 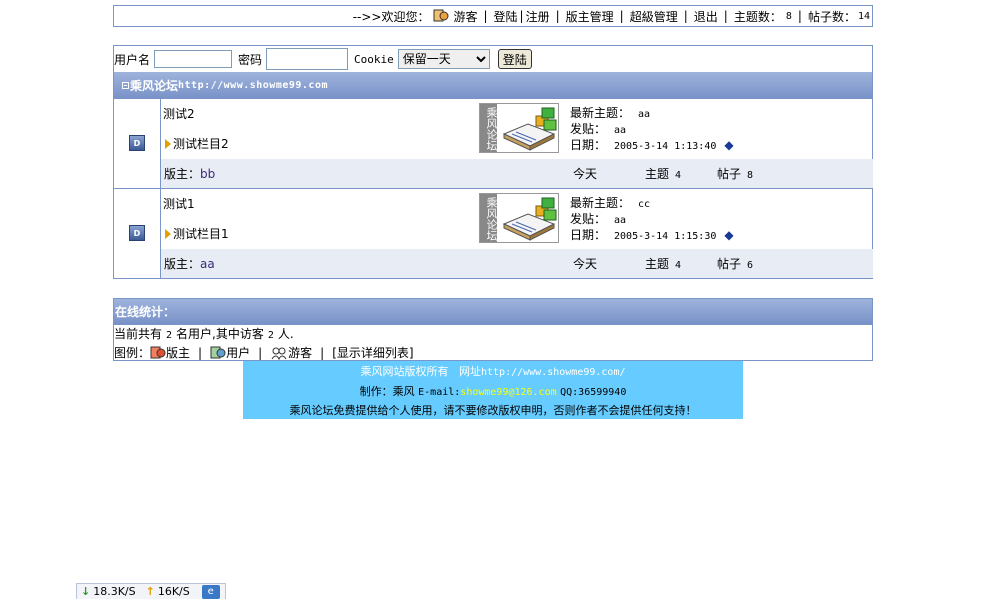 What do you see at coordinates (387, 391) in the screenshot?
I see `author-label: 制作：乘风` at bounding box center [387, 391].